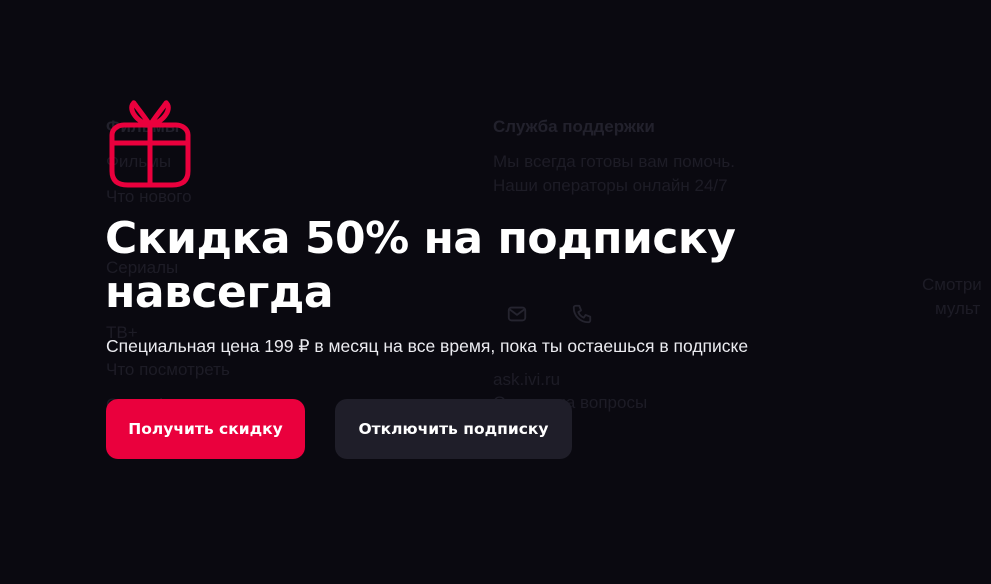 Image resolution: width=991 pixels, height=584 pixels. I want to click on get-discount-button: Получить скидку, so click(205, 429).